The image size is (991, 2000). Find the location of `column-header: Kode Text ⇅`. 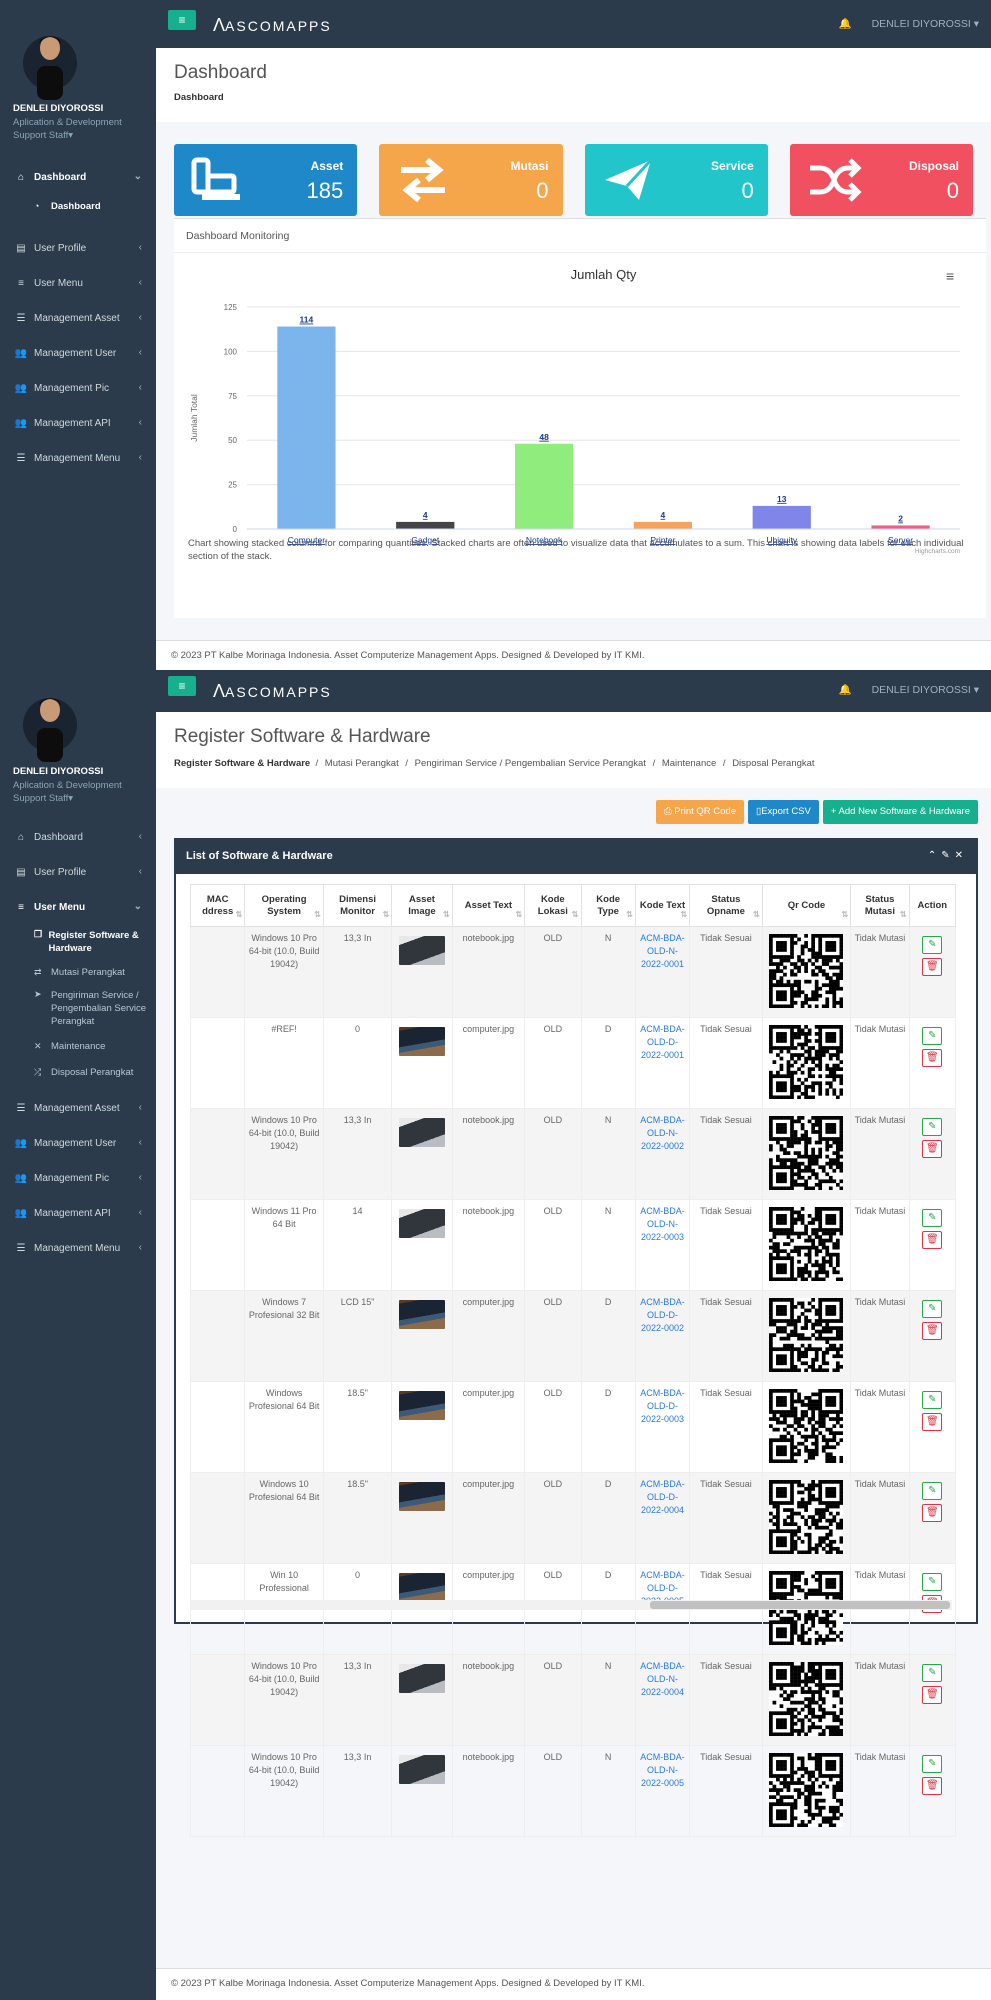

column-header: Kode Text ⇅ is located at coordinates (662, 905).